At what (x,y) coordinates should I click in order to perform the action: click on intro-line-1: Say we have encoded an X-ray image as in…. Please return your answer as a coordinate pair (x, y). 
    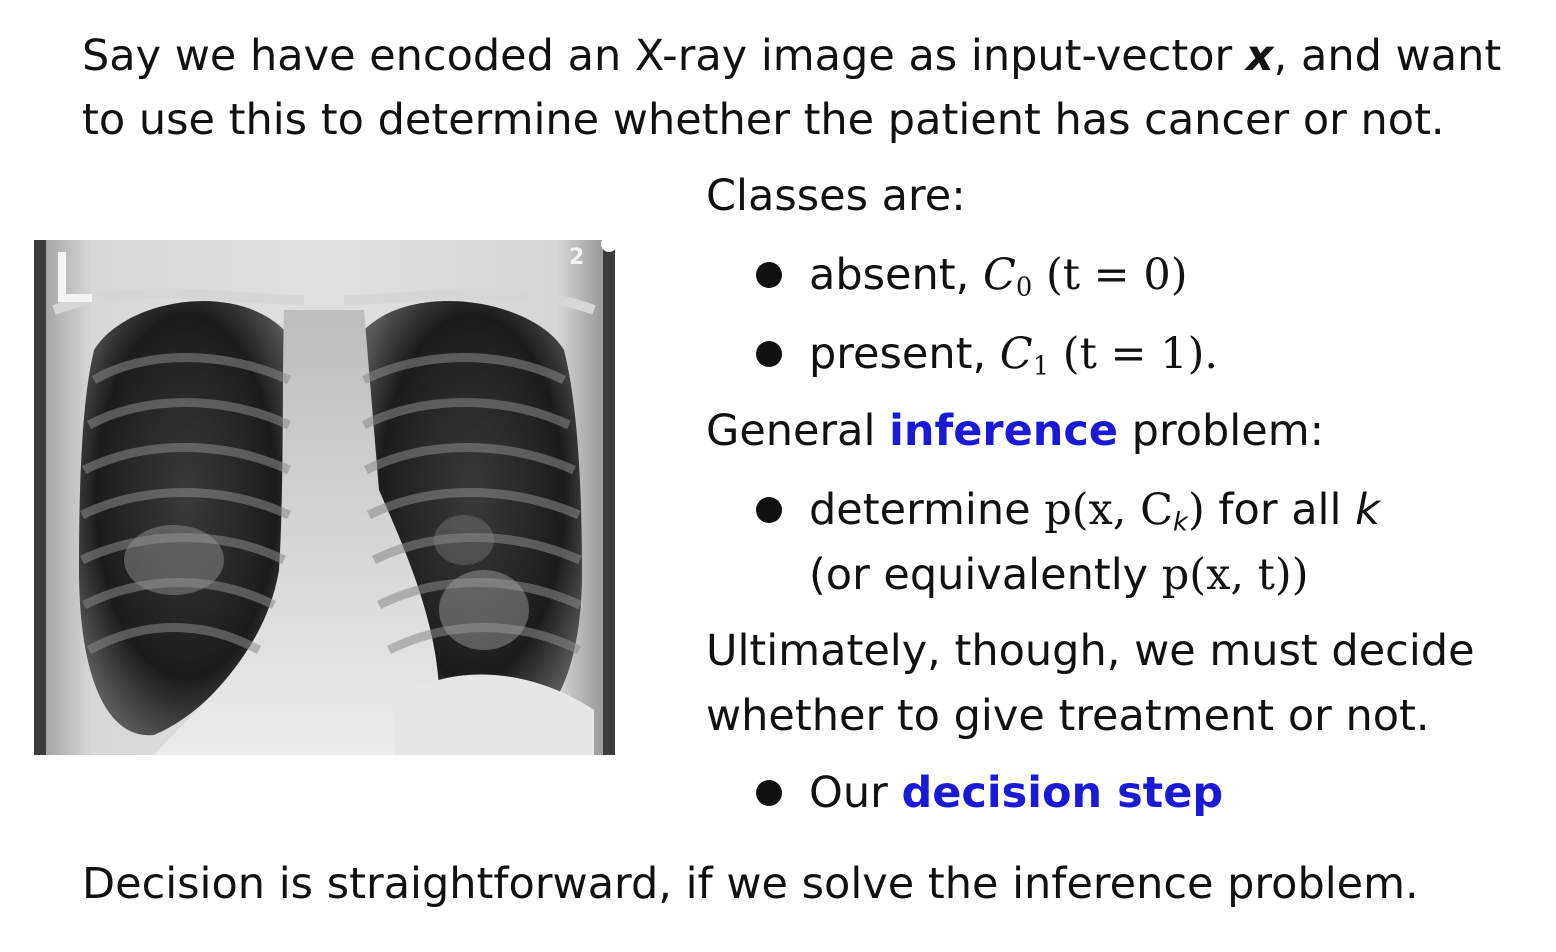
    Looking at the image, I should click on (802, 56).